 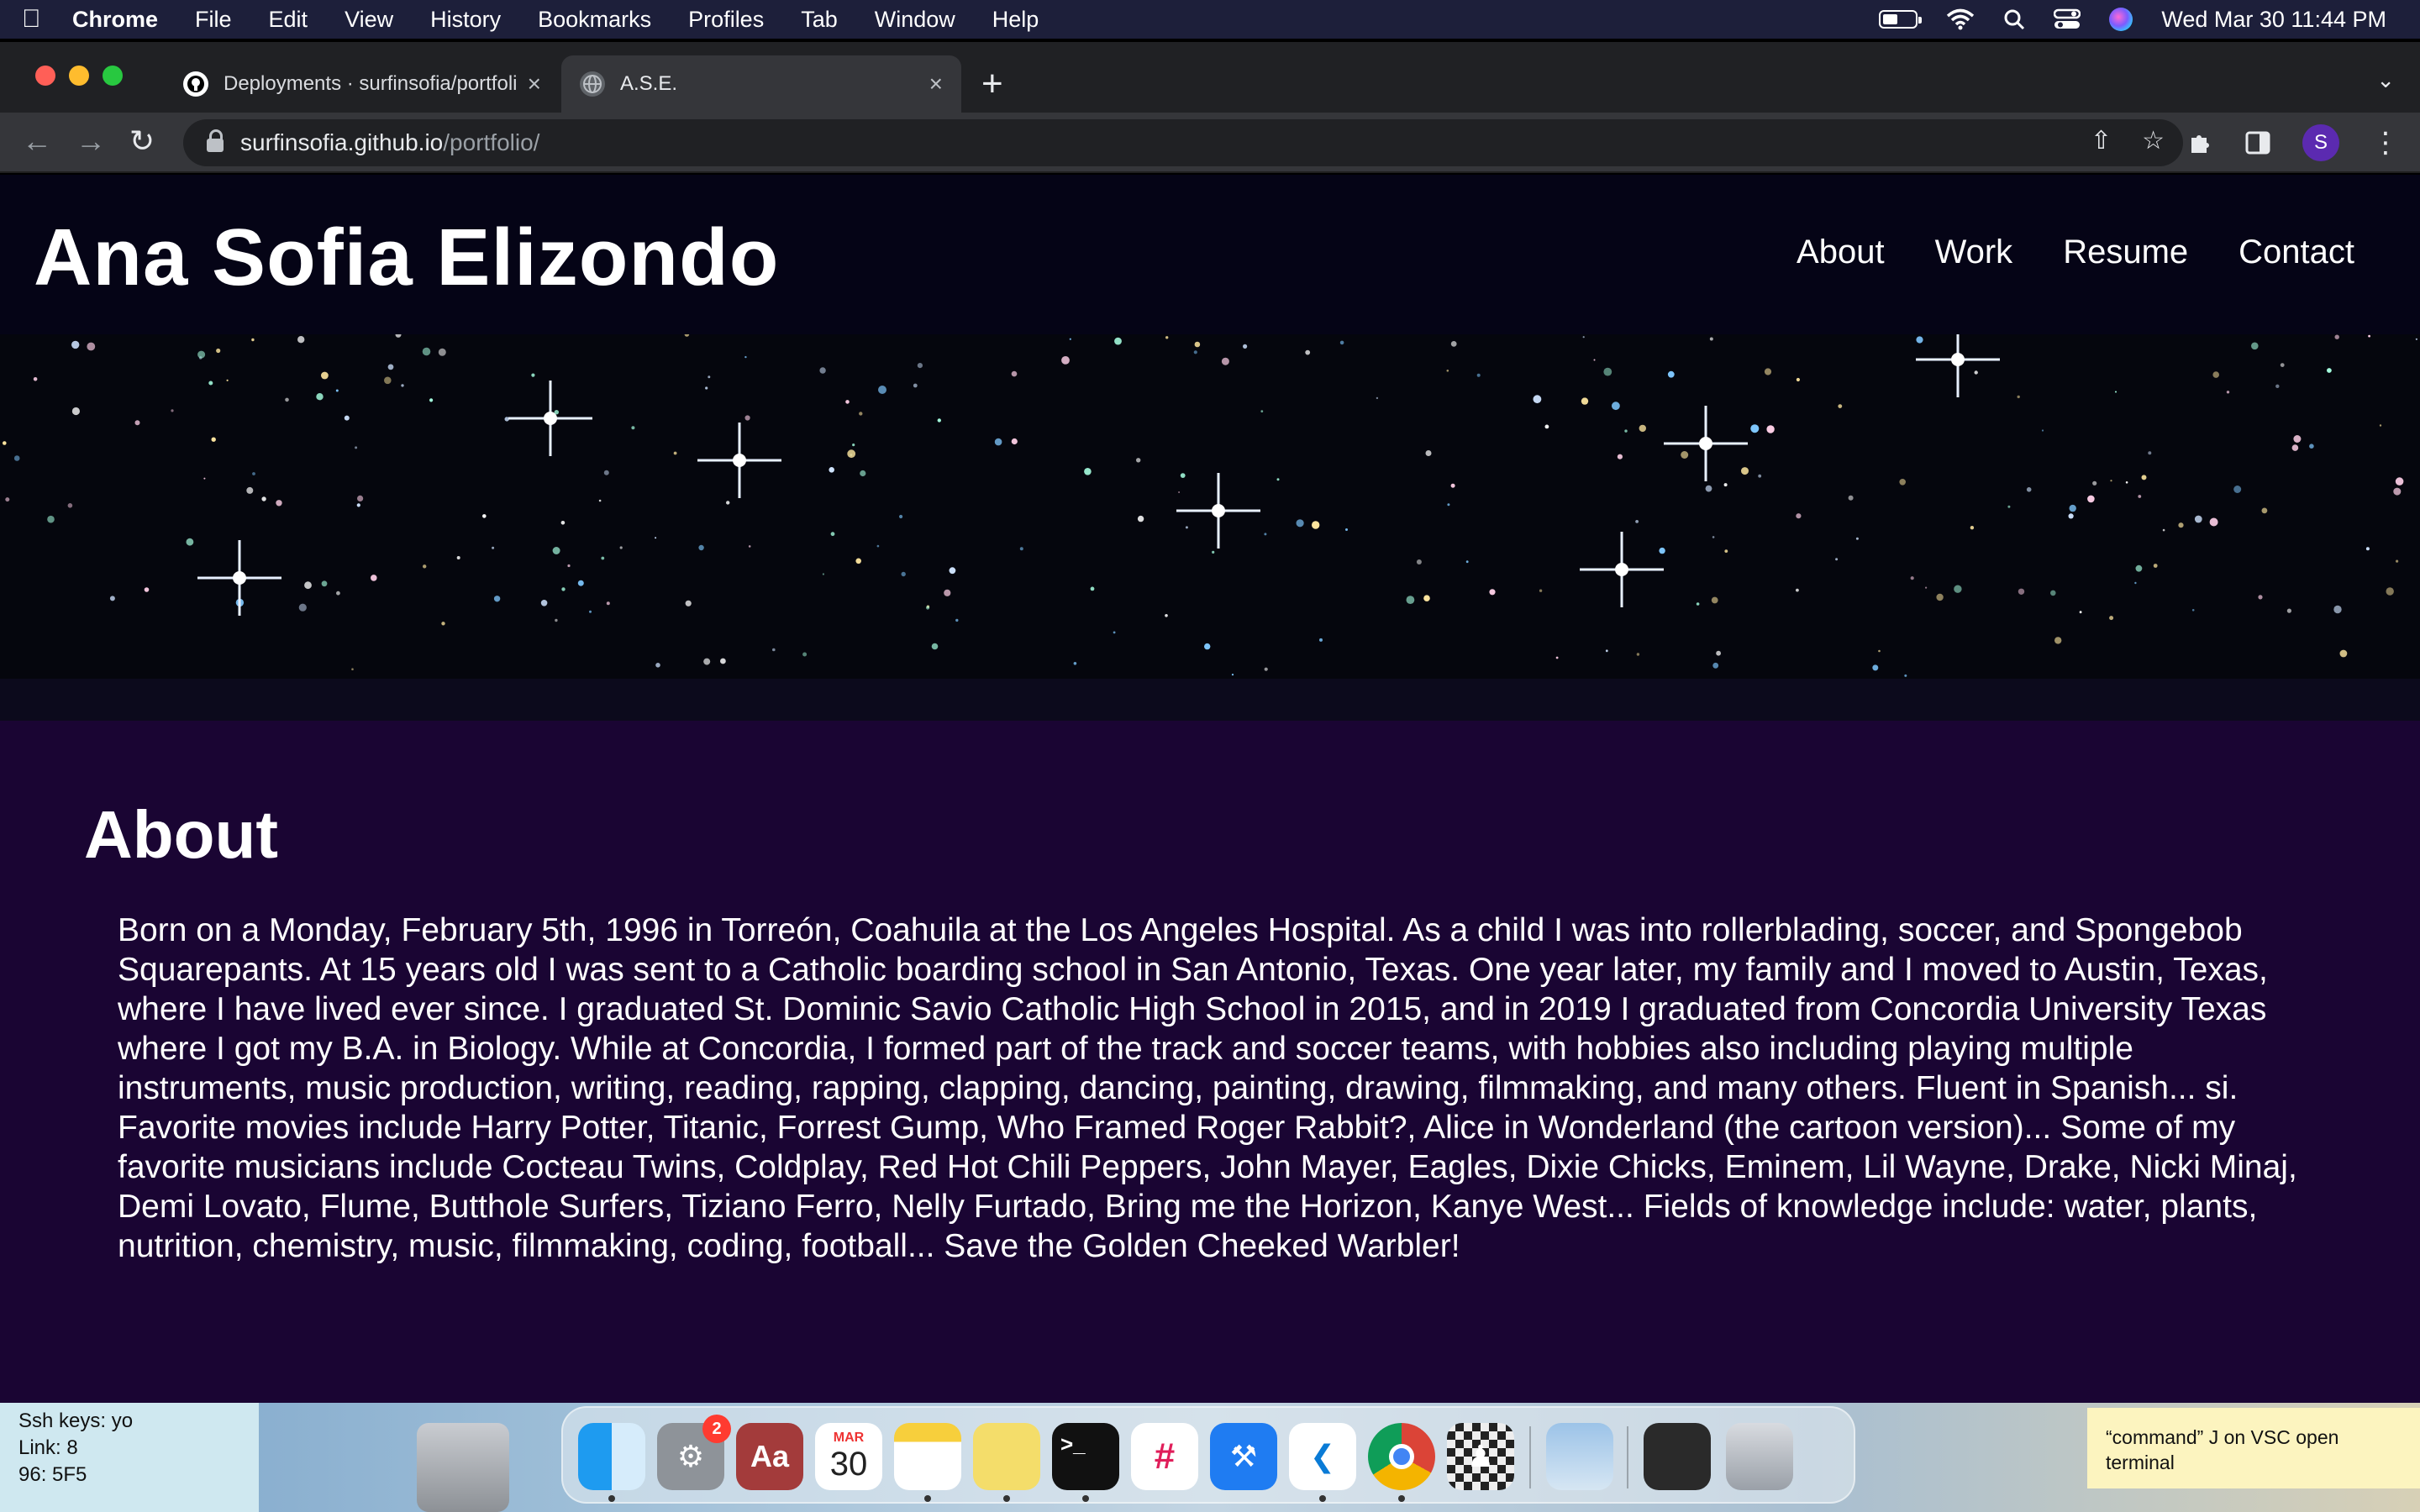 What do you see at coordinates (91, 141) in the screenshot?
I see `forward-arrow-icon: →` at bounding box center [91, 141].